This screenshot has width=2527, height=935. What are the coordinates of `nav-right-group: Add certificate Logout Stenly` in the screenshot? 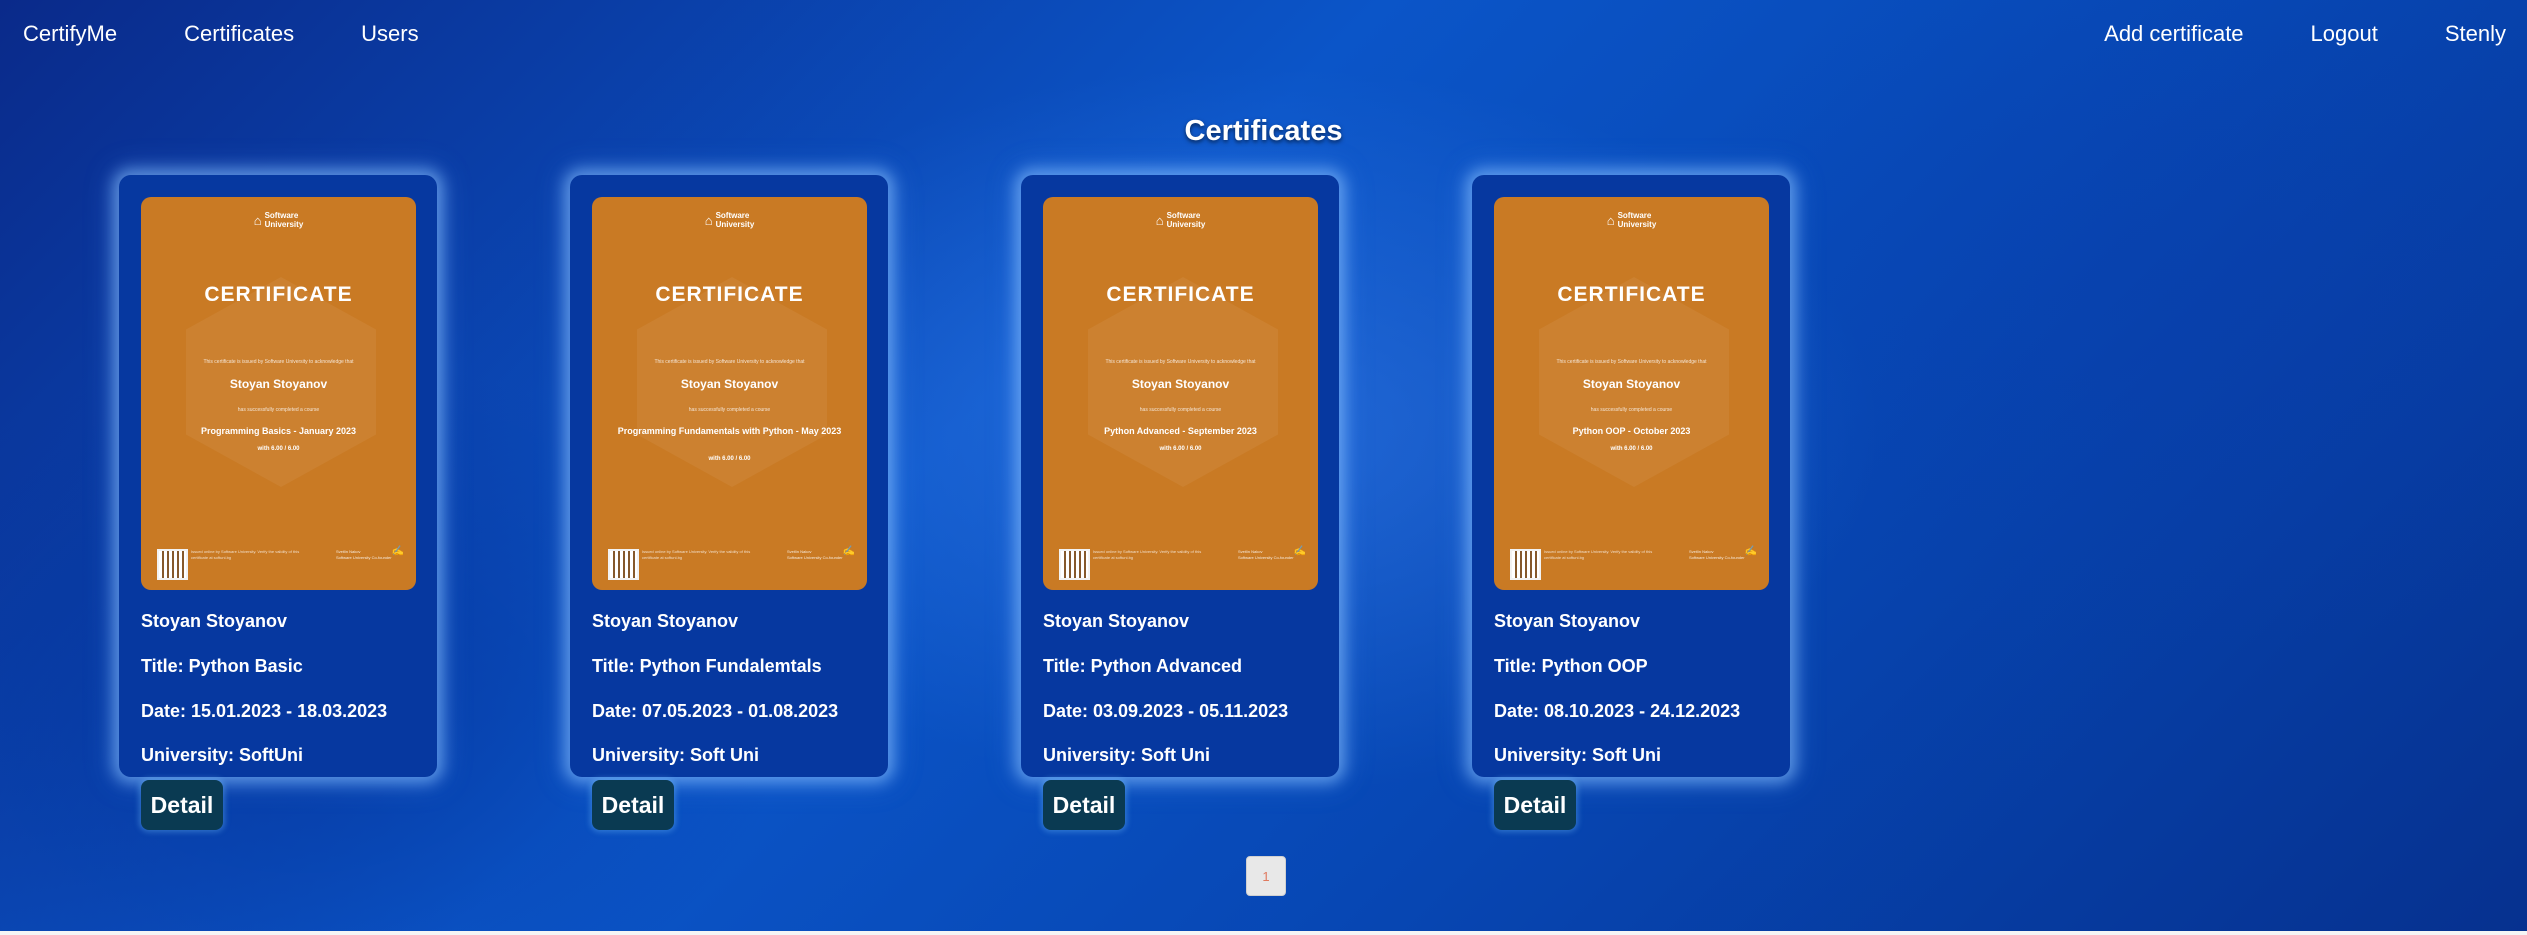 It's located at (2305, 34).